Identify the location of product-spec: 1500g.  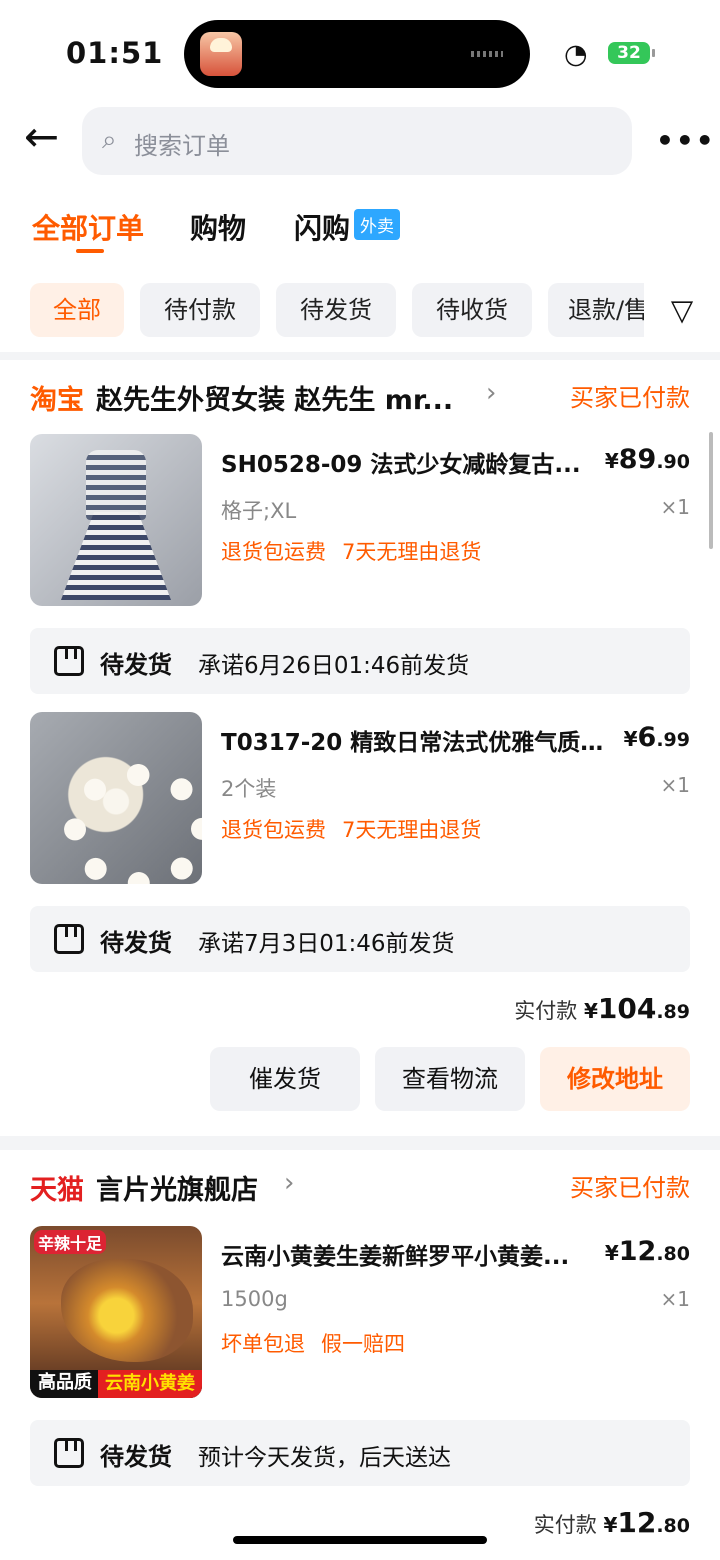
(254, 1299).